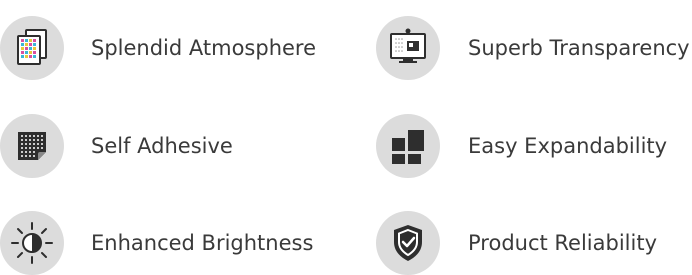 The image size is (692, 275). Describe the element at coordinates (162, 146) in the screenshot. I see `feature-label: Self Adhesive` at that location.